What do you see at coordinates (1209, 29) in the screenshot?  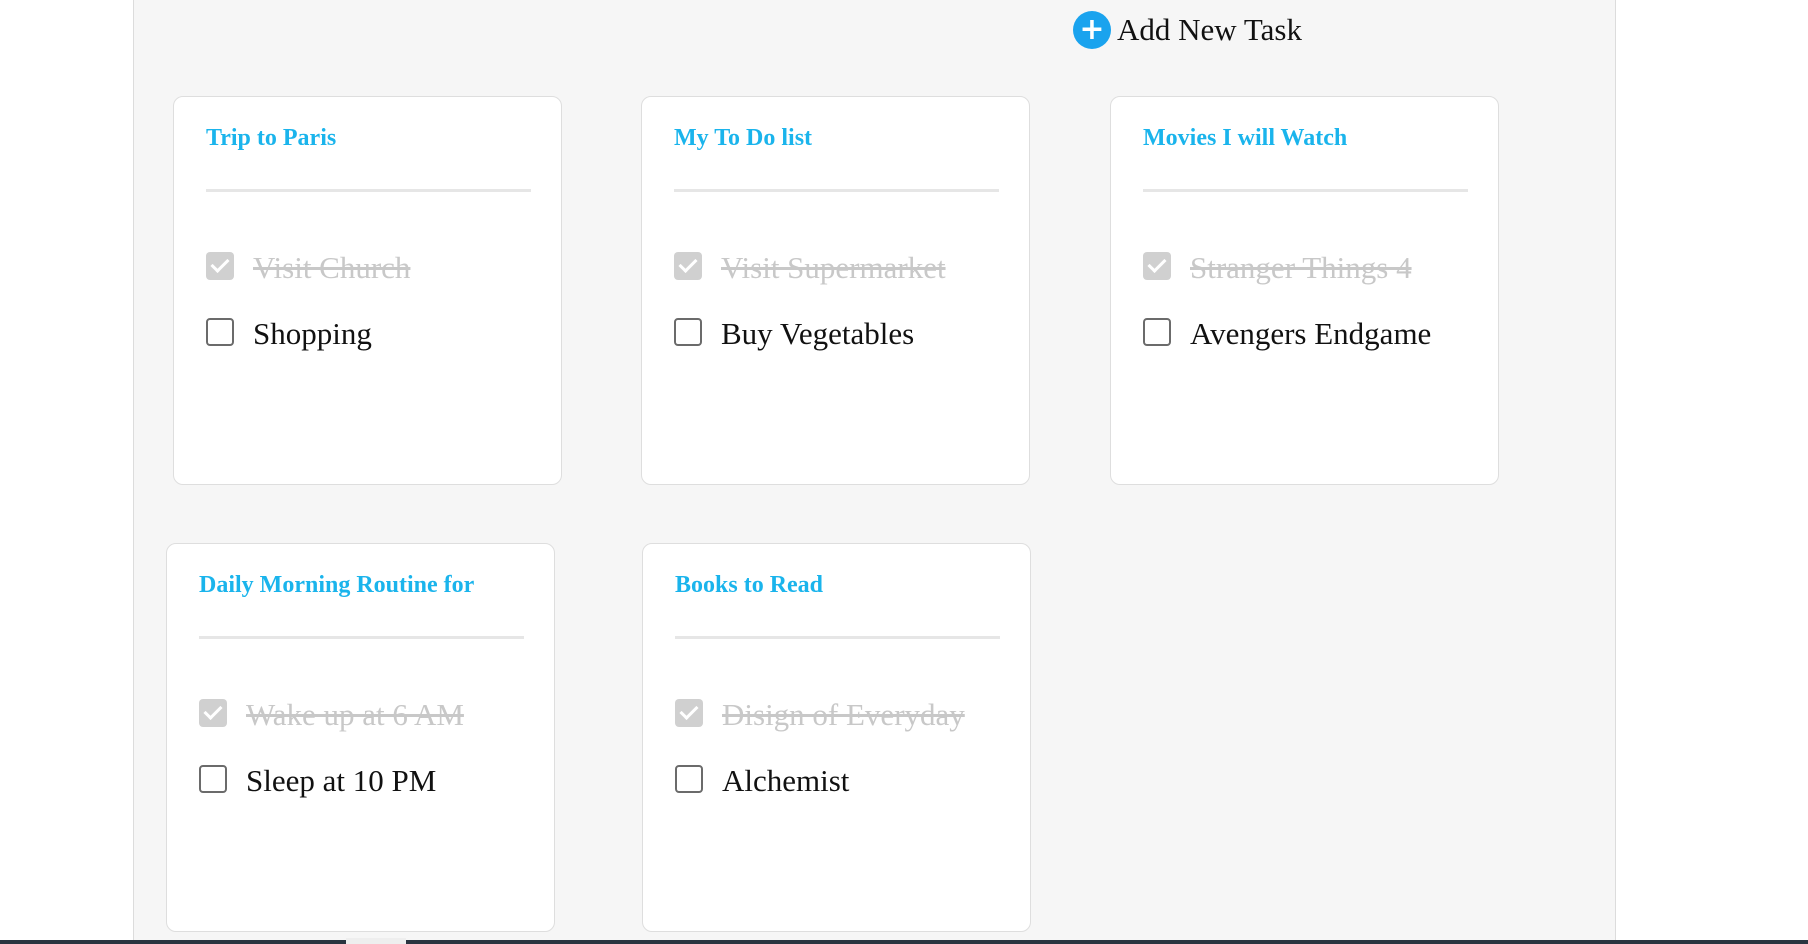 I see `add-new-task-label: Add New Task` at bounding box center [1209, 29].